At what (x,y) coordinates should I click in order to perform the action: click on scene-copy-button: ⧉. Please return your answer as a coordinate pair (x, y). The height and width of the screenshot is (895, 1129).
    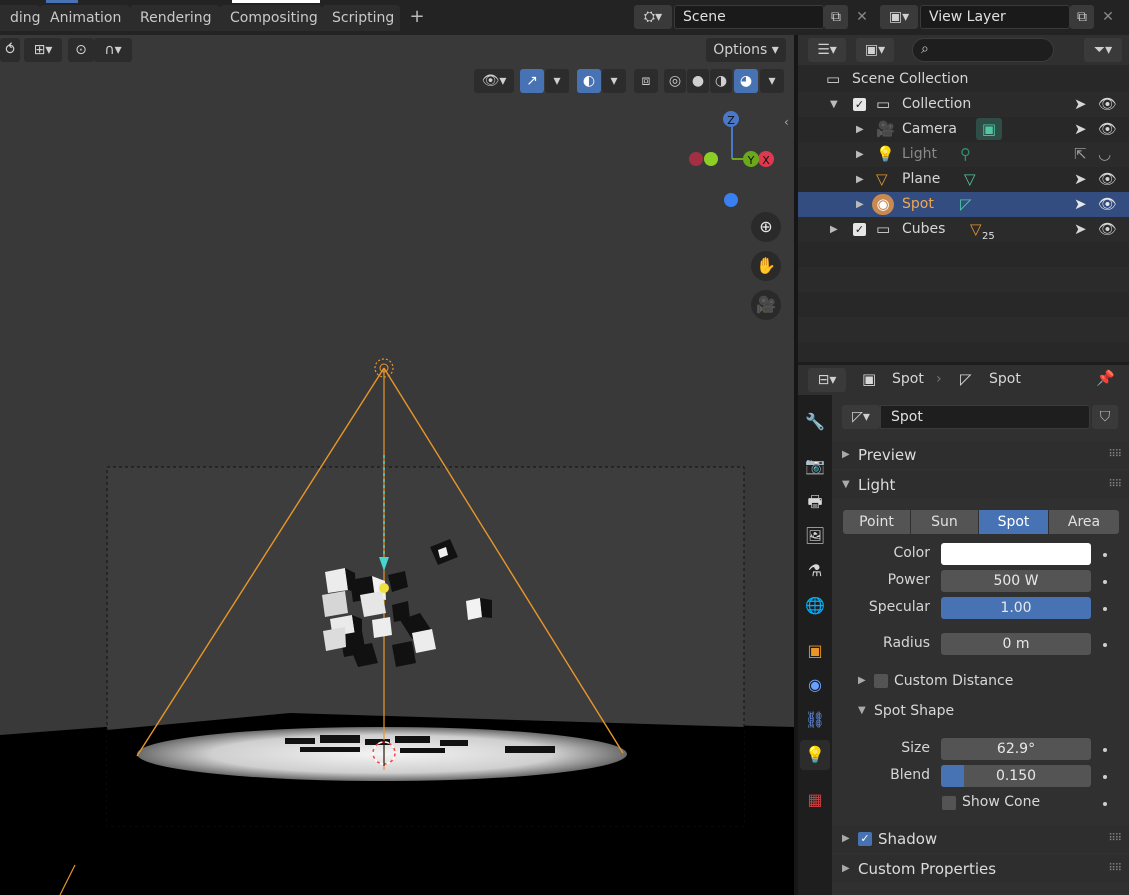
    Looking at the image, I should click on (836, 17).